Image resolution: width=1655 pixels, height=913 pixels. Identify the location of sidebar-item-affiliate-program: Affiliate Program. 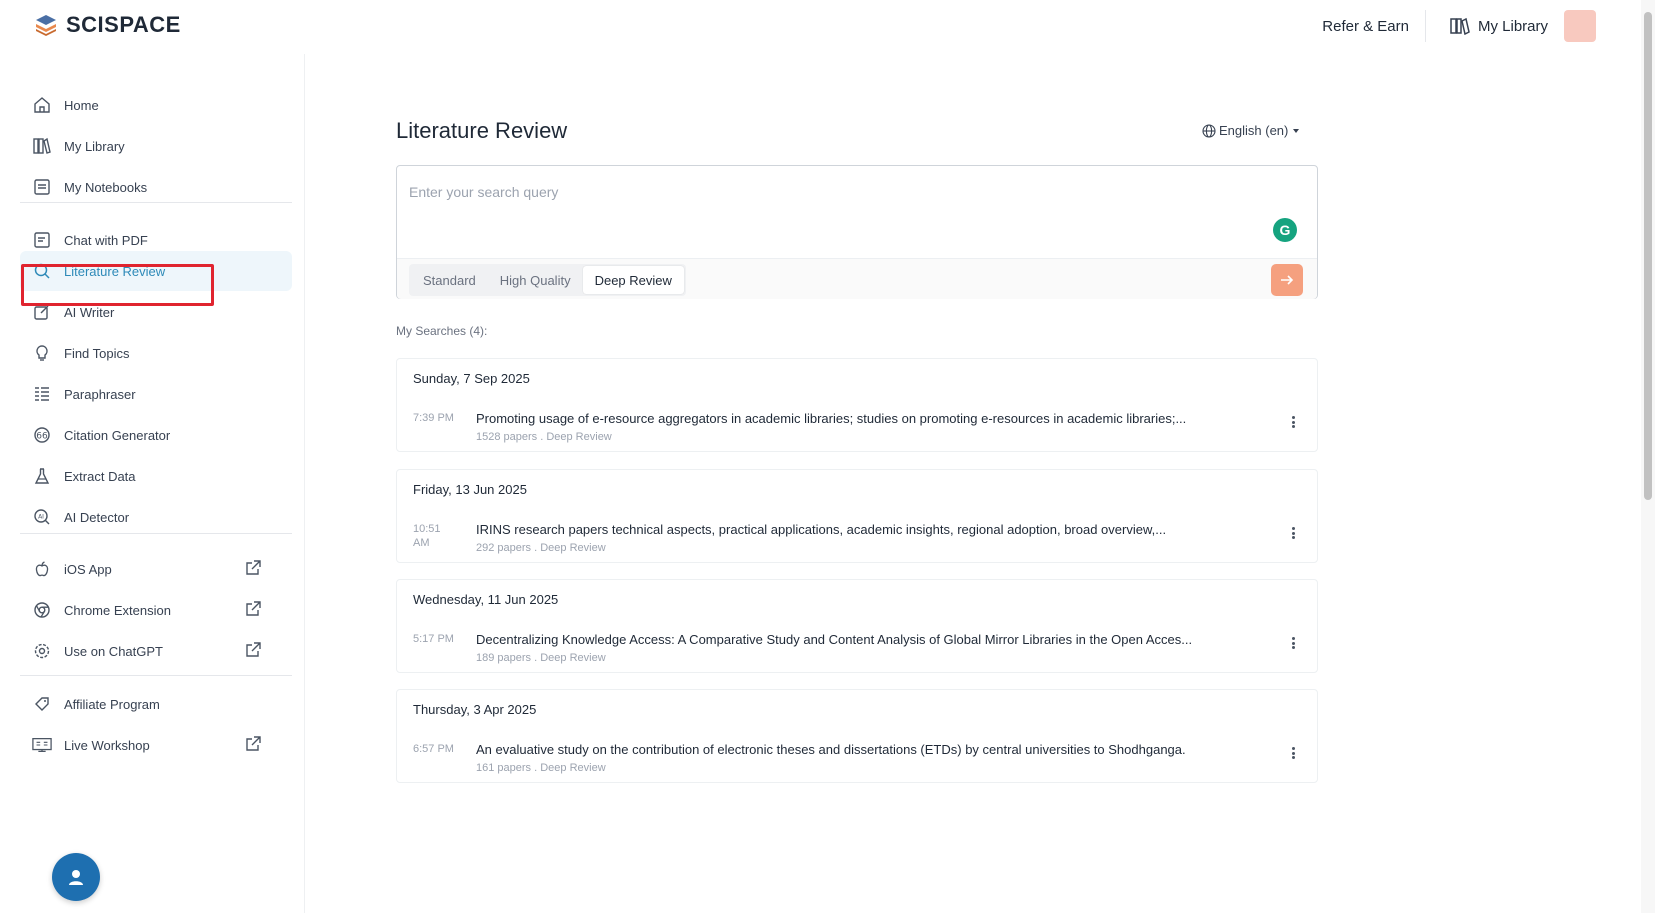
(156, 704).